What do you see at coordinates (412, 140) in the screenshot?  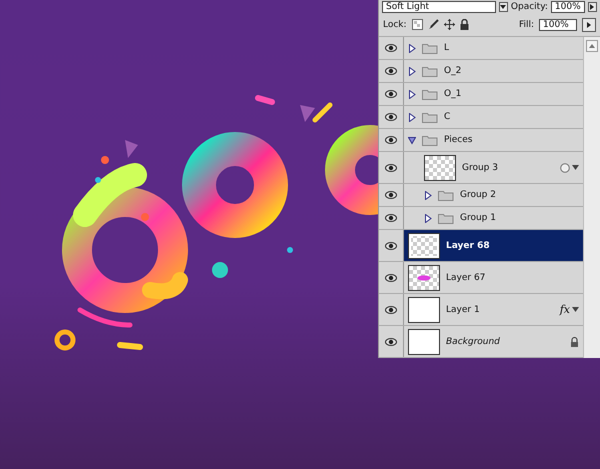 I see `expanded-triangle-icon` at bounding box center [412, 140].